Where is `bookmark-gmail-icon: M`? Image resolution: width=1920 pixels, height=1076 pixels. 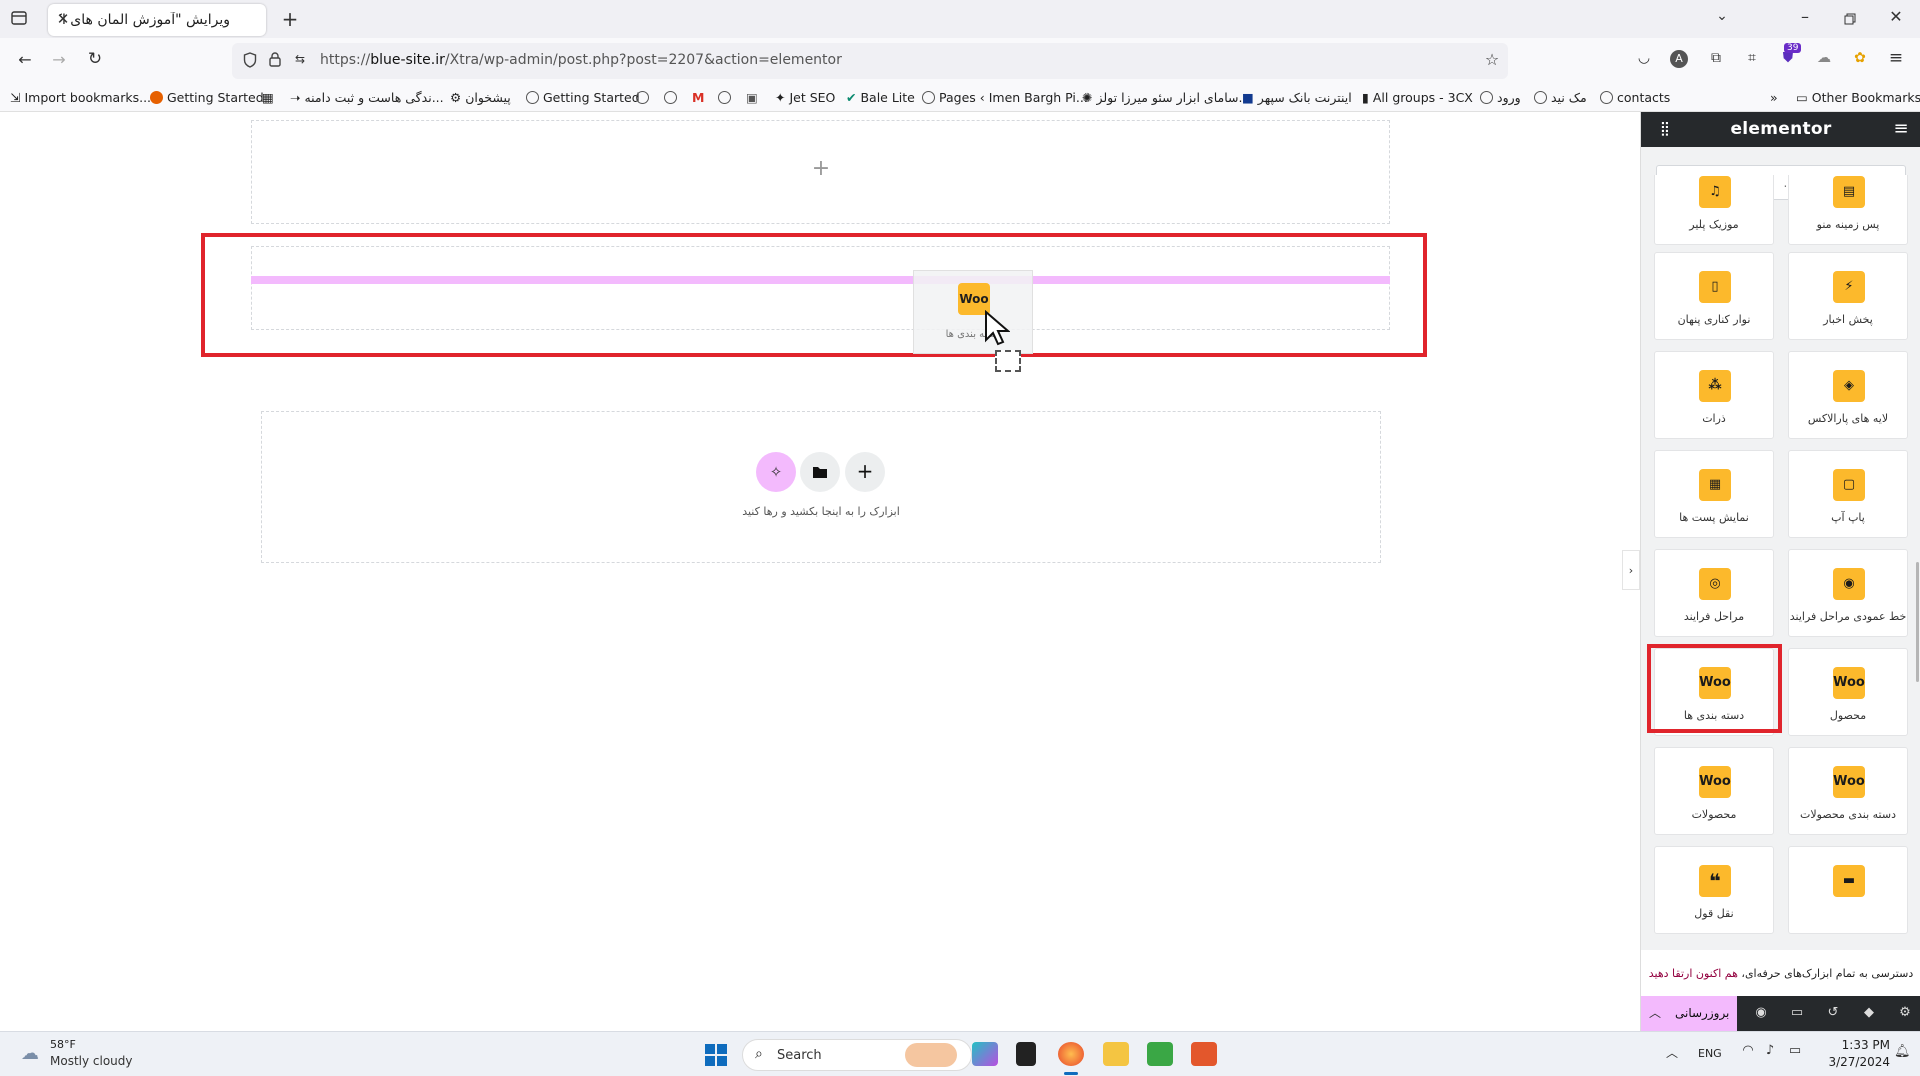
bookmark-gmail-icon: M is located at coordinates (698, 97).